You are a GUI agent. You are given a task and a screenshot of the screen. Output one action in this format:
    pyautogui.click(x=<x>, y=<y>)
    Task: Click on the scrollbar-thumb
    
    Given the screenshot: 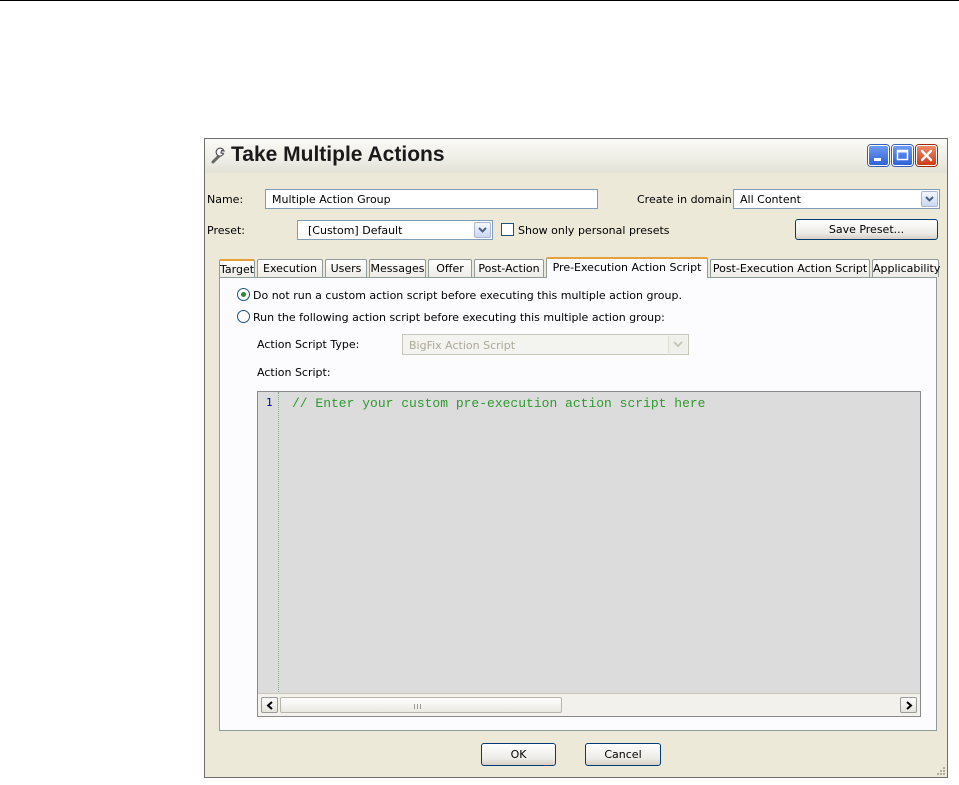 What is the action you would take?
    pyautogui.click(x=421, y=705)
    